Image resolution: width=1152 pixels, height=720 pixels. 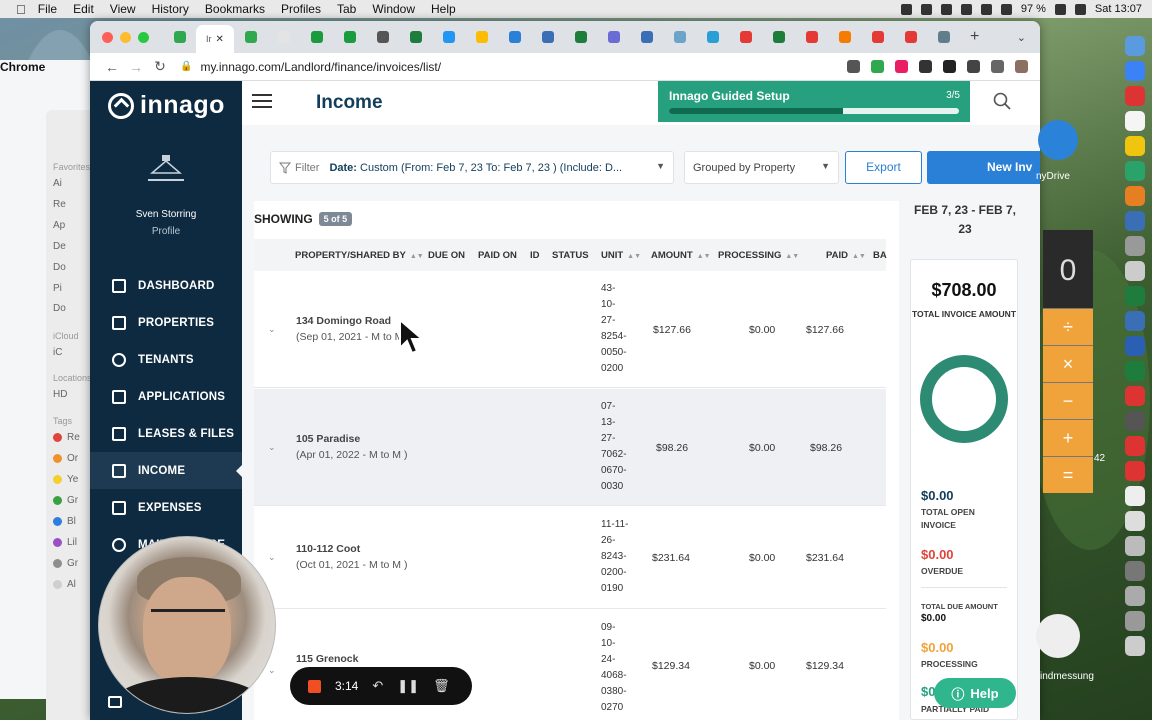 What do you see at coordinates (166, 322) in the screenshot?
I see `sidebar-item-properties: PROPERTIES` at bounding box center [166, 322].